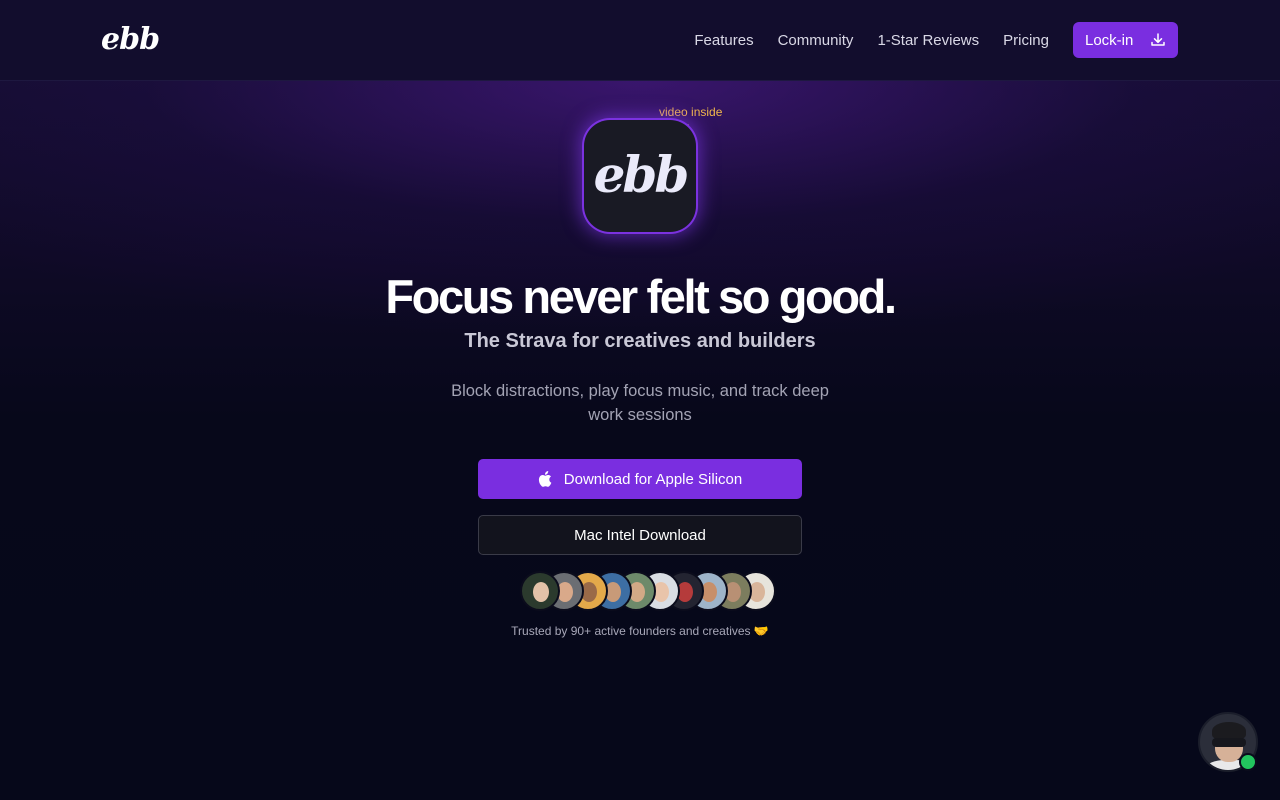 The image size is (1280, 800). I want to click on user-avatars, so click(648, 591).